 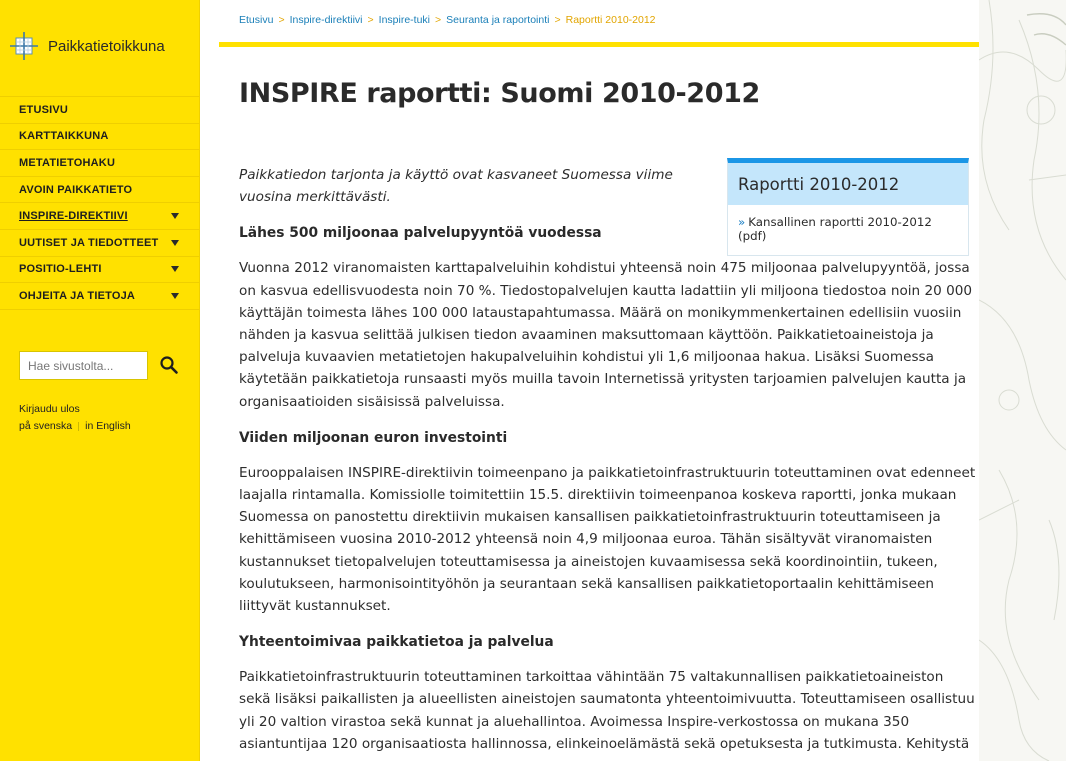 I want to click on nav-item-label: ETUSIVU, so click(x=44, y=109).